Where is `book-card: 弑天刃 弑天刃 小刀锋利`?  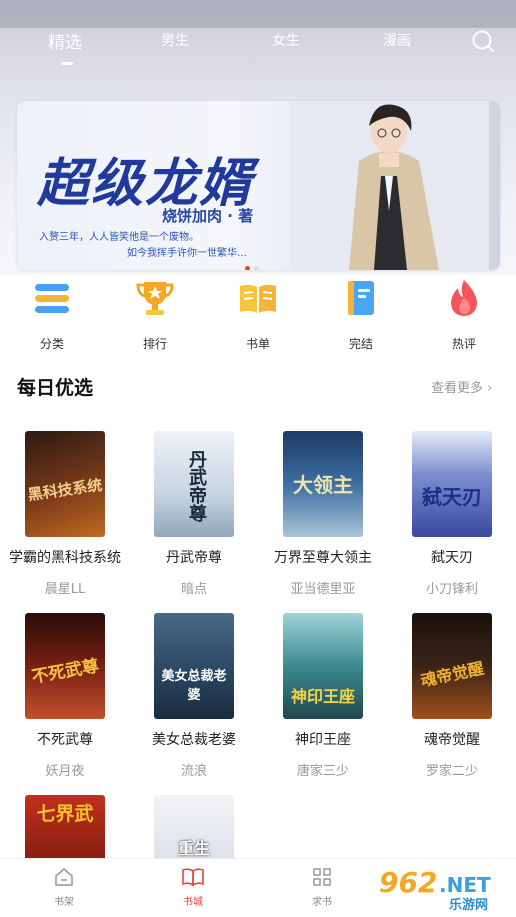
book-card: 弑天刃 弑天刃 小刀锋利 is located at coordinates (451, 514).